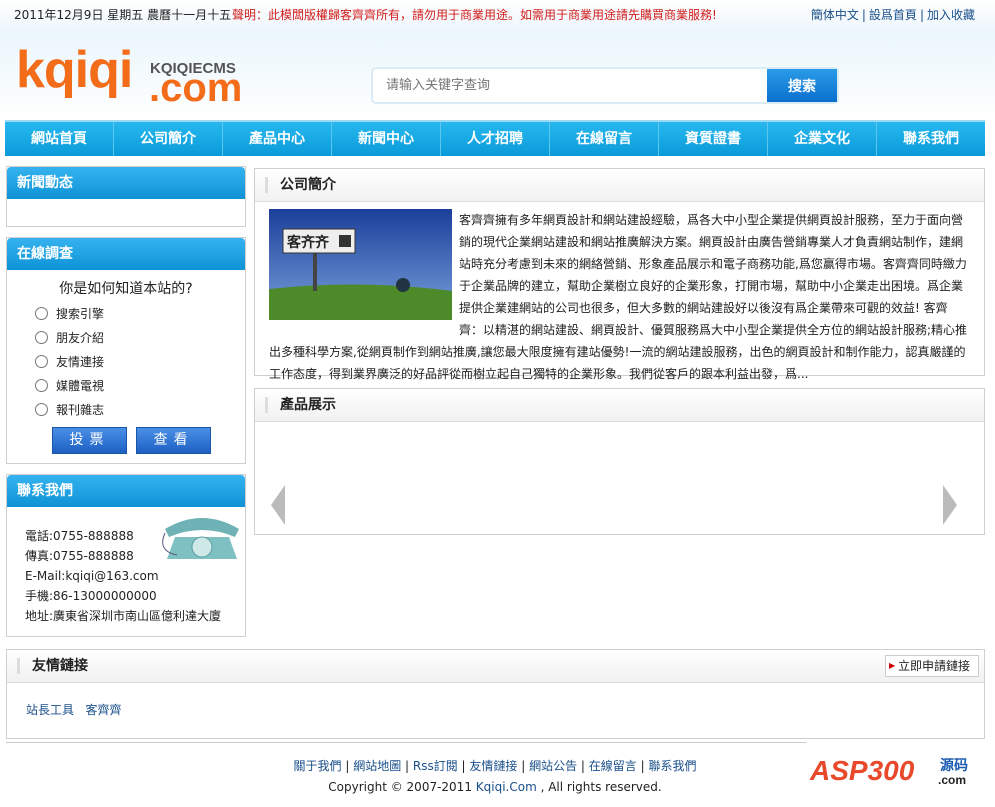  I want to click on nav-news: 新聞中心, so click(386, 139).